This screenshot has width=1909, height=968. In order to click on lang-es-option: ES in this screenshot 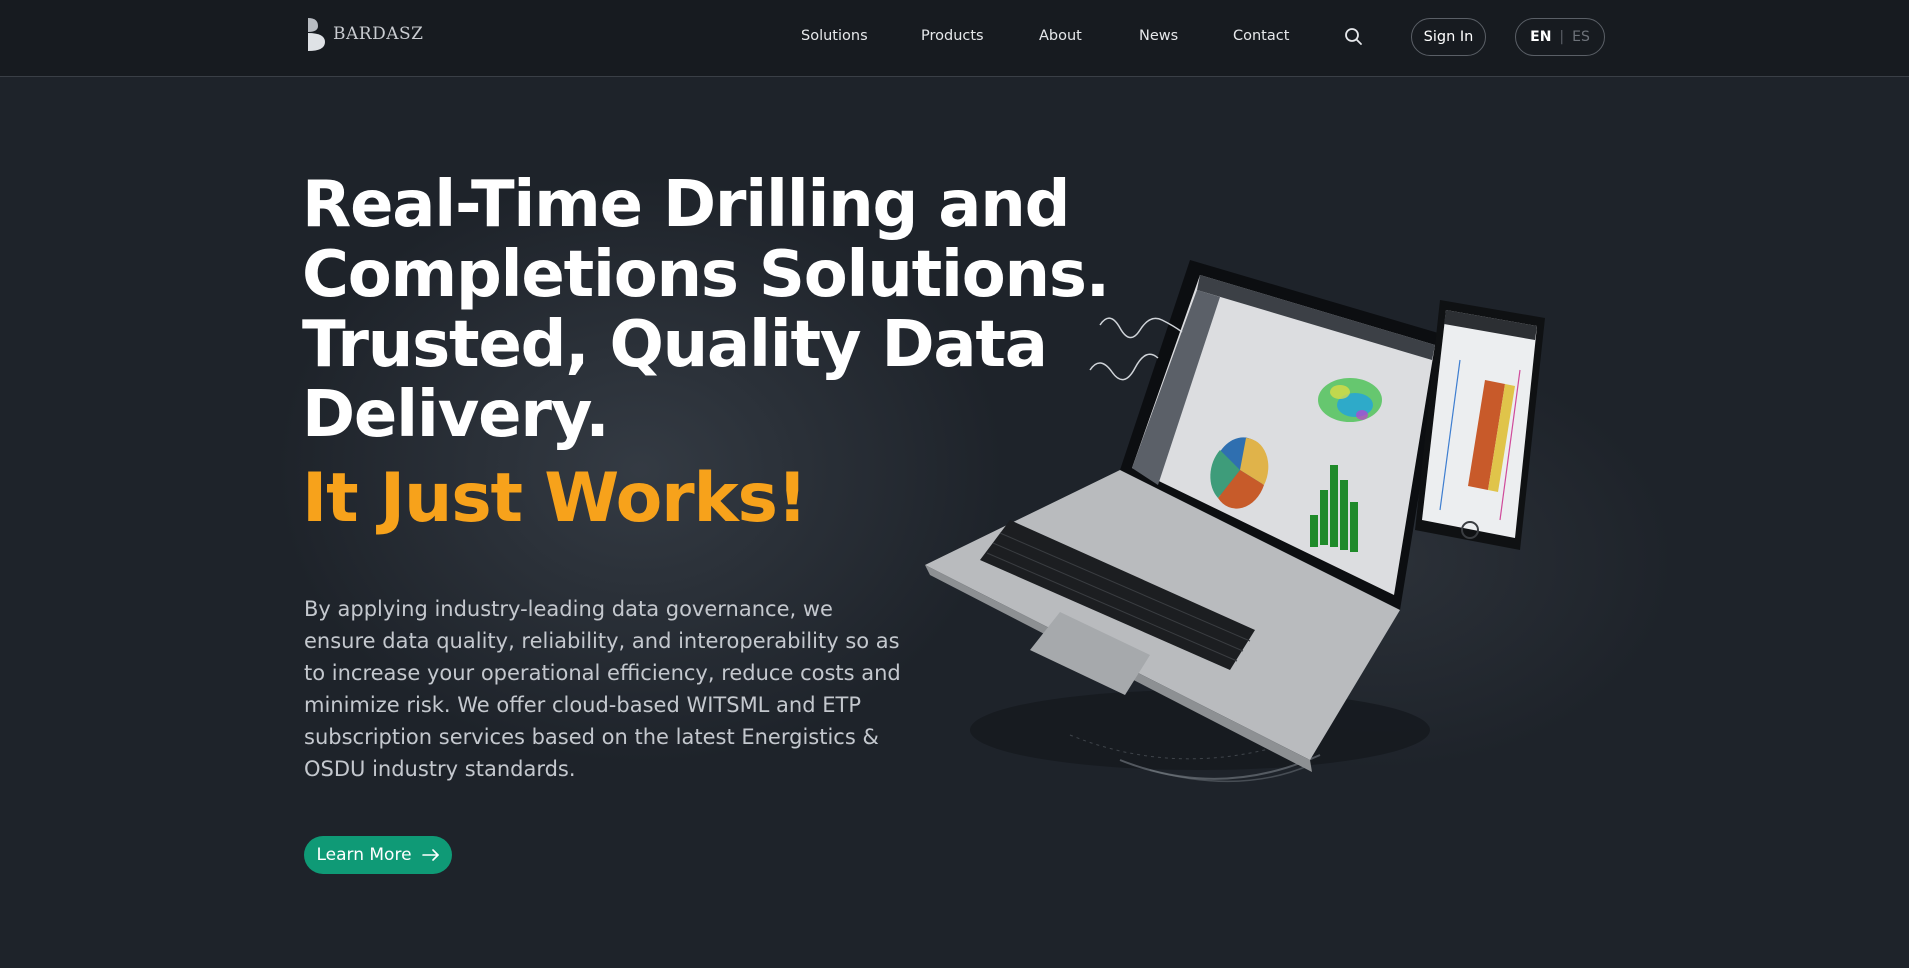, I will do `click(1581, 37)`.